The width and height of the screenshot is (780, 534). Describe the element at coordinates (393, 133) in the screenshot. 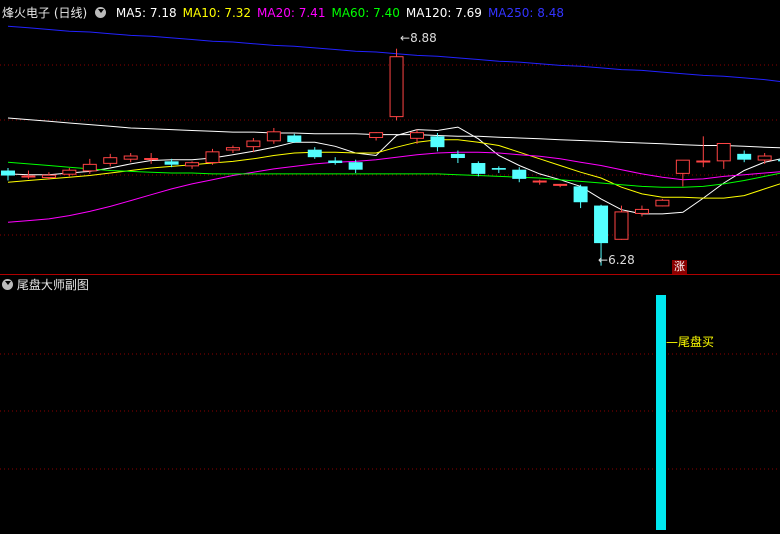

I see `ma120-line` at that location.